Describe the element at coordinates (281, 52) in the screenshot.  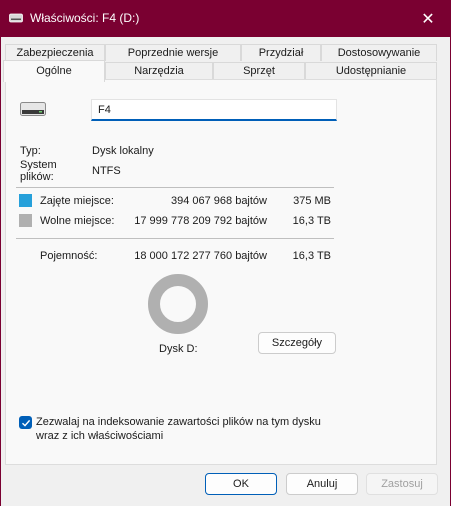
I see `tab-quota: Przydział` at that location.